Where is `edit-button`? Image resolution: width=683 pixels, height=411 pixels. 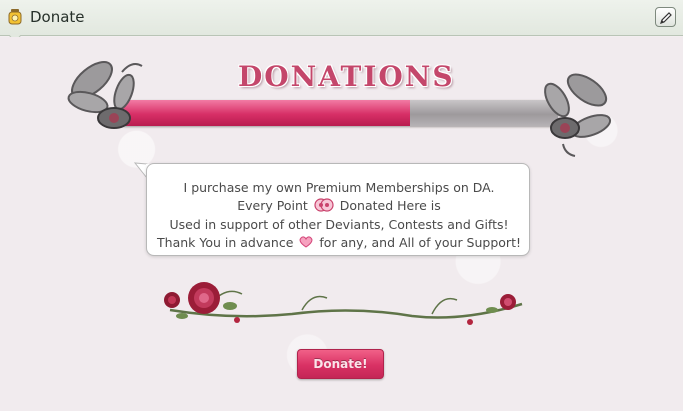
edit-button is located at coordinates (665, 17).